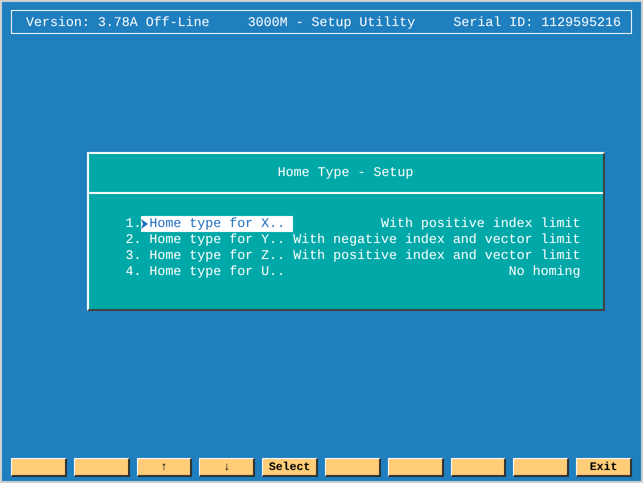 This screenshot has width=643, height=483. Describe the element at coordinates (227, 467) in the screenshot. I see `function-key: ↓` at that location.